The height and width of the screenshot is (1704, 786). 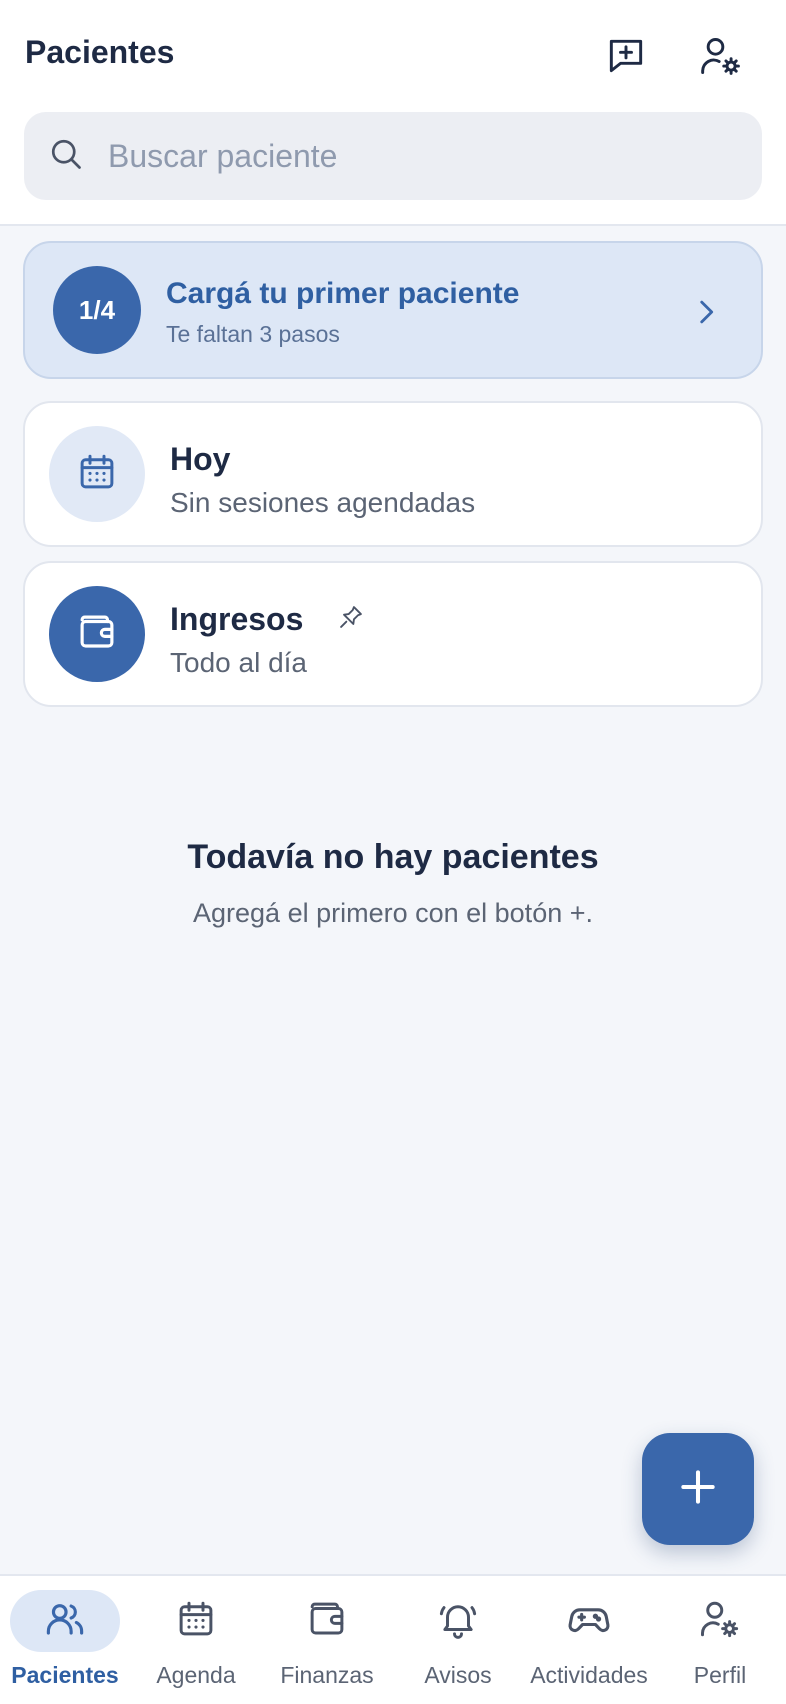 What do you see at coordinates (343, 293) in the screenshot?
I see `onboarding-title: Cargá tu primer paciente` at bounding box center [343, 293].